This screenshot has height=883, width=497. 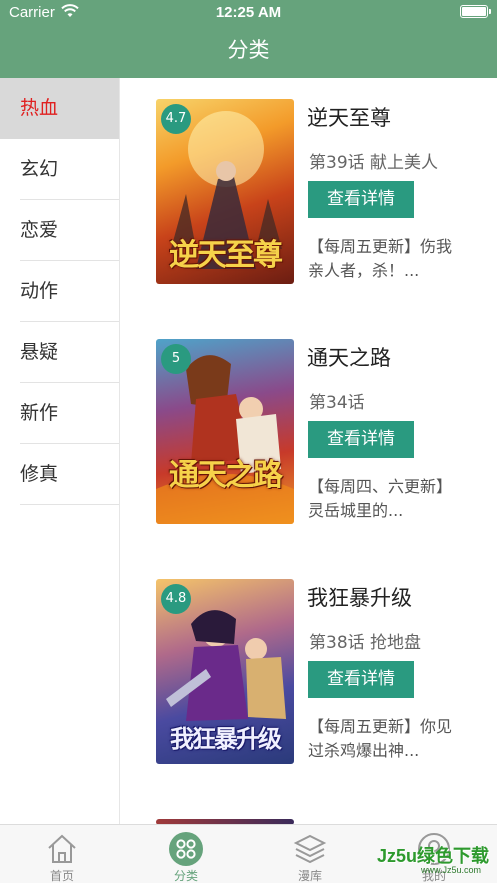 I want to click on tab-category: 分类, so click(x=186, y=854).